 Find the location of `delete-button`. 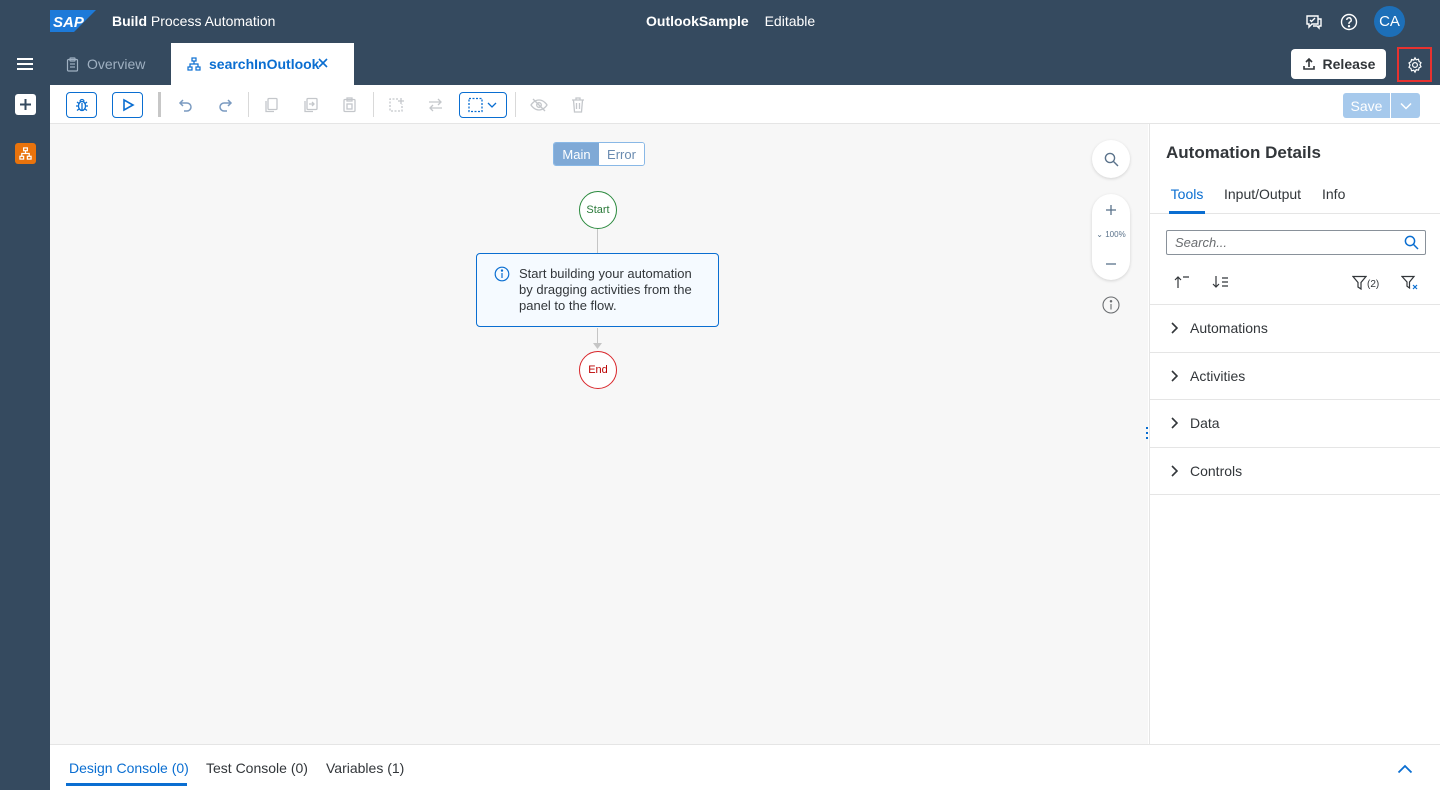

delete-button is located at coordinates (577, 105).